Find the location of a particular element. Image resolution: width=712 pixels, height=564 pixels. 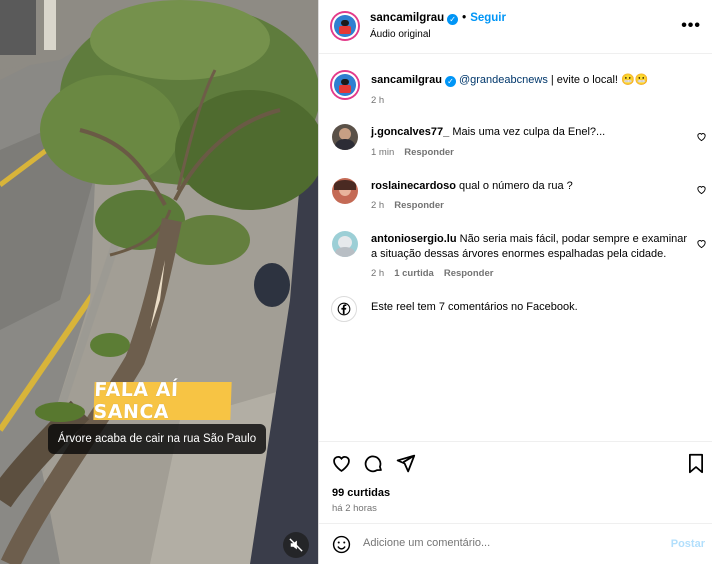

comment-time: 1 min is located at coordinates (382, 152).